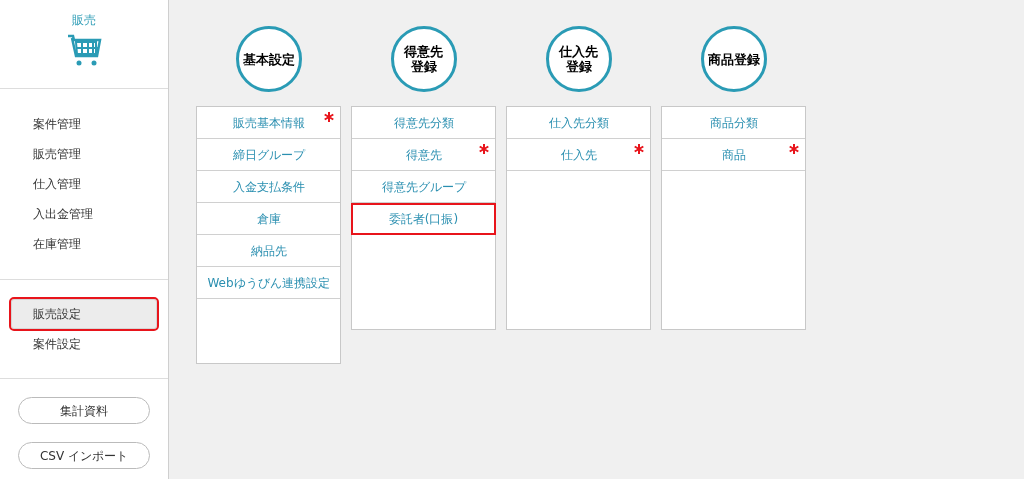 The height and width of the screenshot is (479, 1024). I want to click on menu-item: 商品分類, so click(733, 123).